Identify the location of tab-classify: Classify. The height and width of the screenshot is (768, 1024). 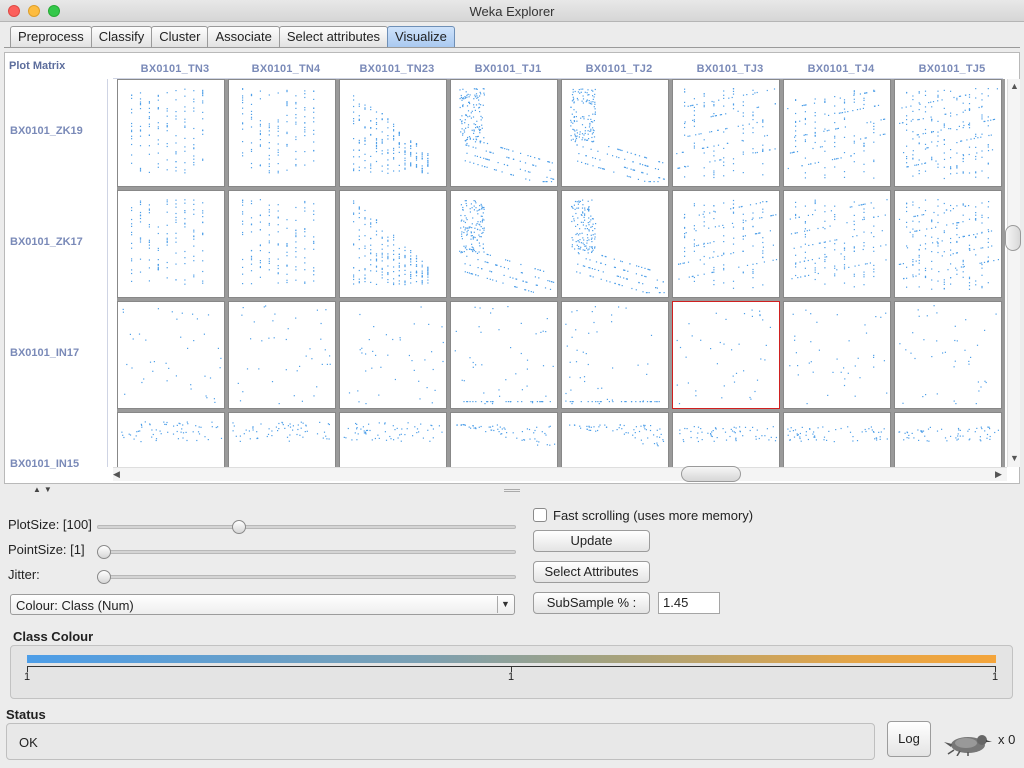
(121, 36).